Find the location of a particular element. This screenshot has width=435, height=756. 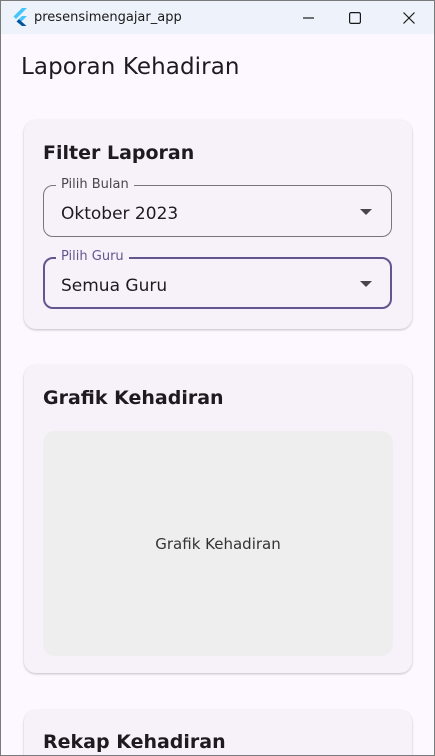

month-dropdown-value: Oktober 2023 is located at coordinates (120, 214).